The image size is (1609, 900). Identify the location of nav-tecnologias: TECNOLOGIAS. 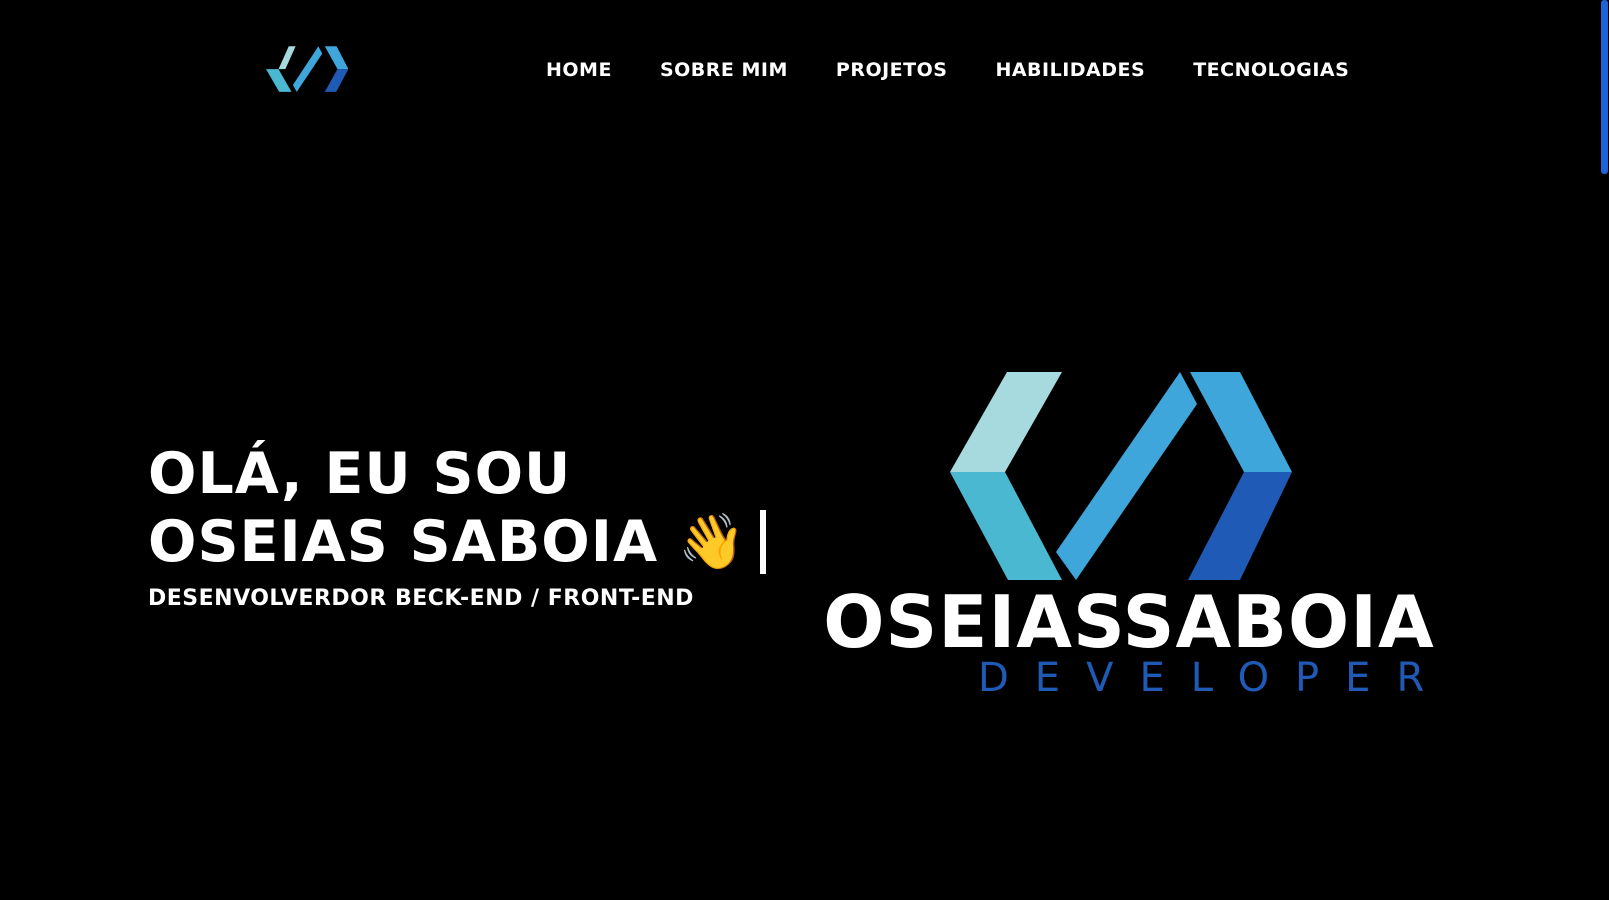
(1271, 70).